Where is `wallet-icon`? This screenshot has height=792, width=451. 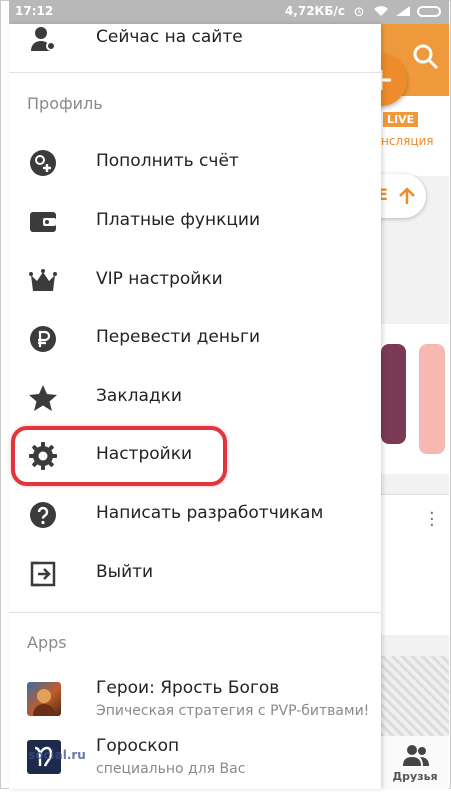 wallet-icon is located at coordinates (43, 222).